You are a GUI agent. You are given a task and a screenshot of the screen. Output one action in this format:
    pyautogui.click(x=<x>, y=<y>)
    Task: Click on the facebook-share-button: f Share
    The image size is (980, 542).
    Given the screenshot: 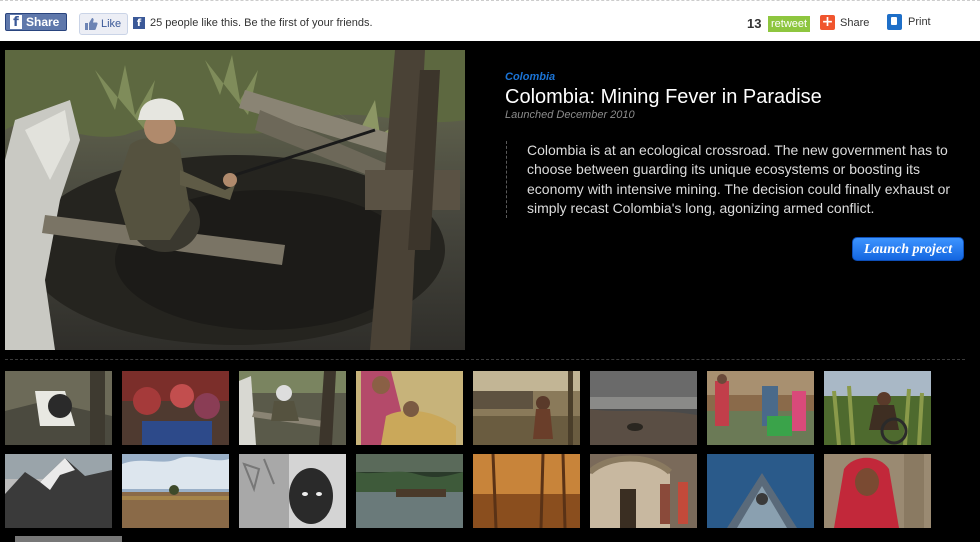 What is the action you would take?
    pyautogui.click(x=36, y=22)
    